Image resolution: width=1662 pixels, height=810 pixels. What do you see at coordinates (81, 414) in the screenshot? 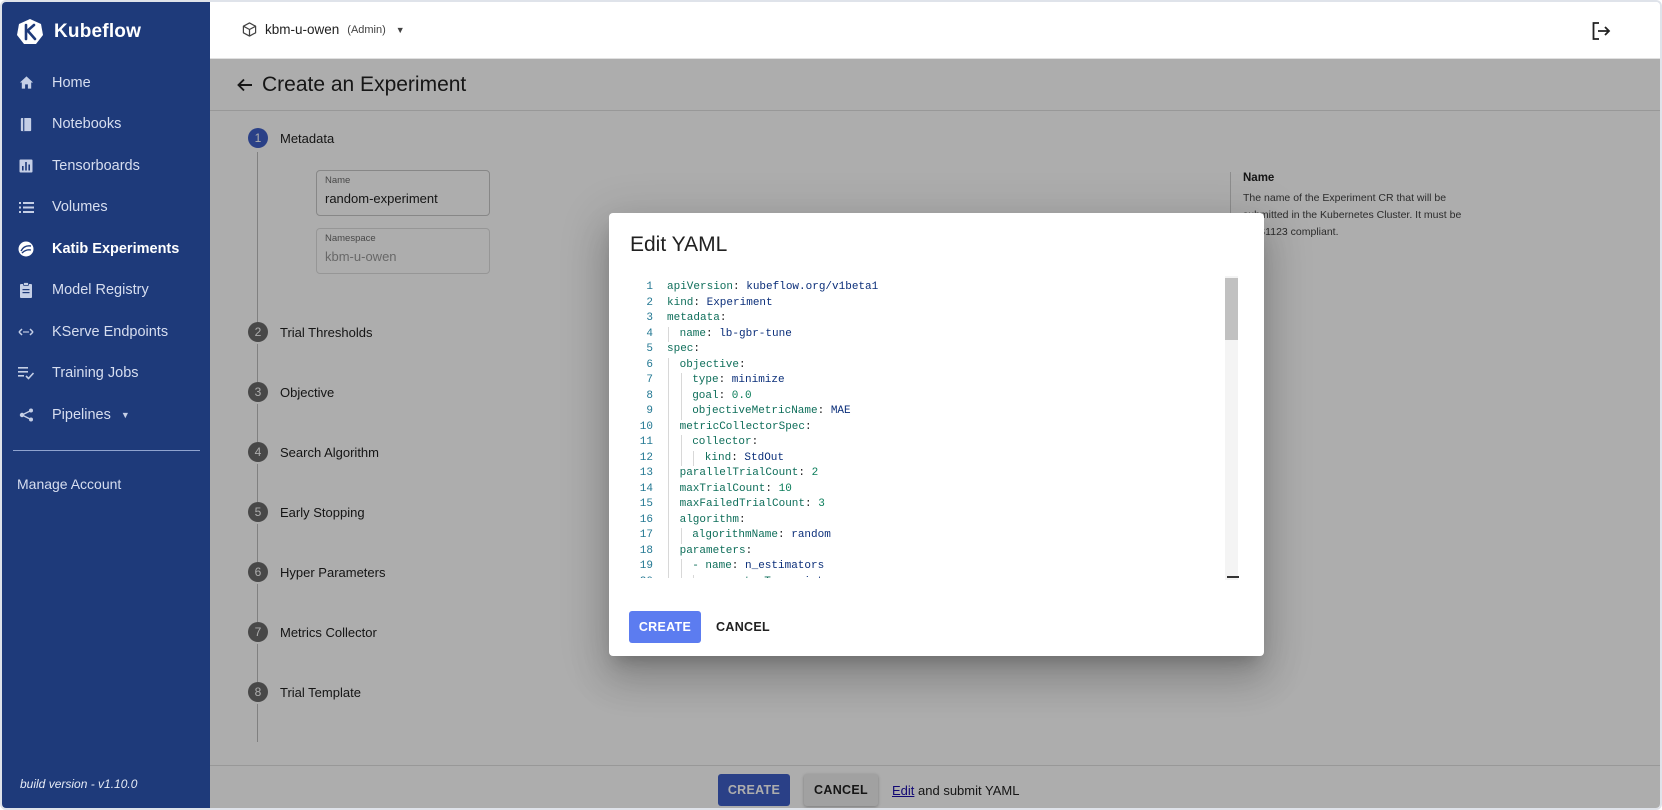
I see `sidebar-item-label: Pipelines` at bounding box center [81, 414].